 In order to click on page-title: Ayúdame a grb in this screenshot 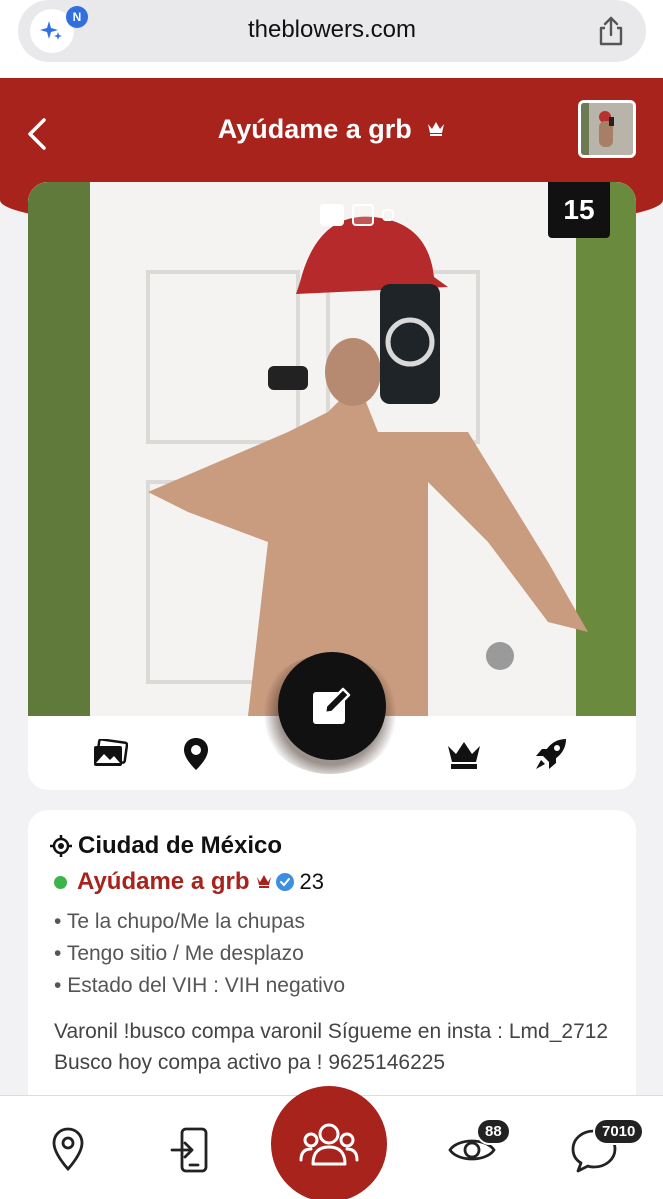, I will do `click(331, 128)`.